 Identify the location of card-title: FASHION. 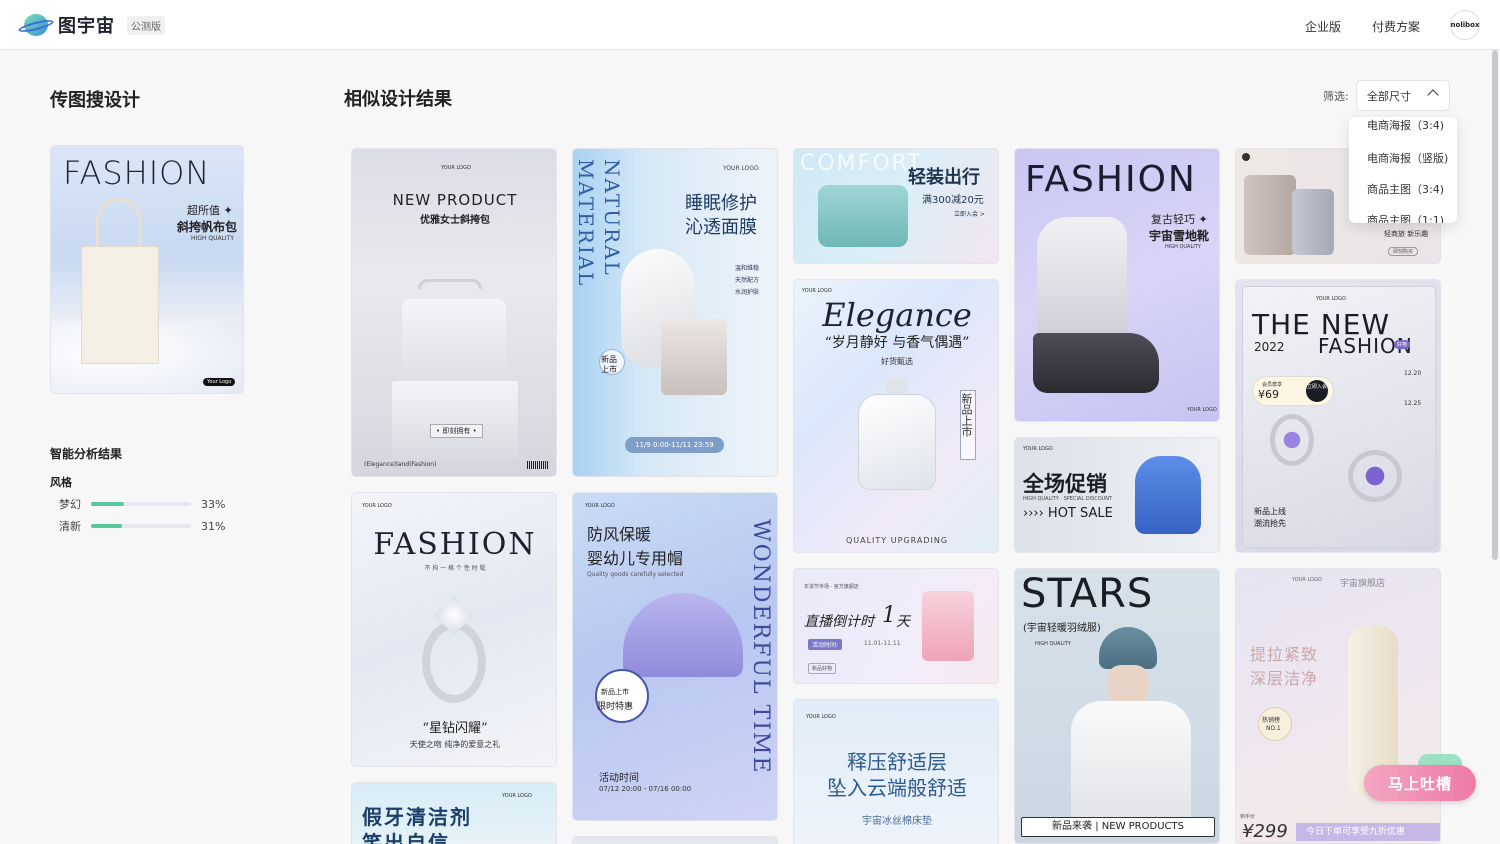
(1111, 179).